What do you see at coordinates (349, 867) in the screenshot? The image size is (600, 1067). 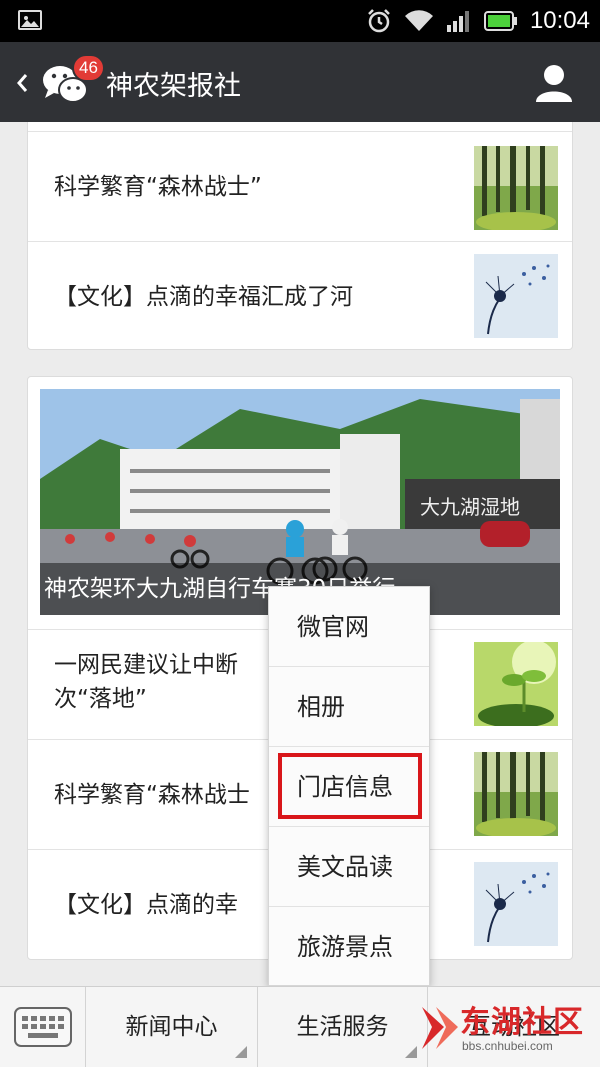 I see `menu-item-reading: 美文品读` at bounding box center [349, 867].